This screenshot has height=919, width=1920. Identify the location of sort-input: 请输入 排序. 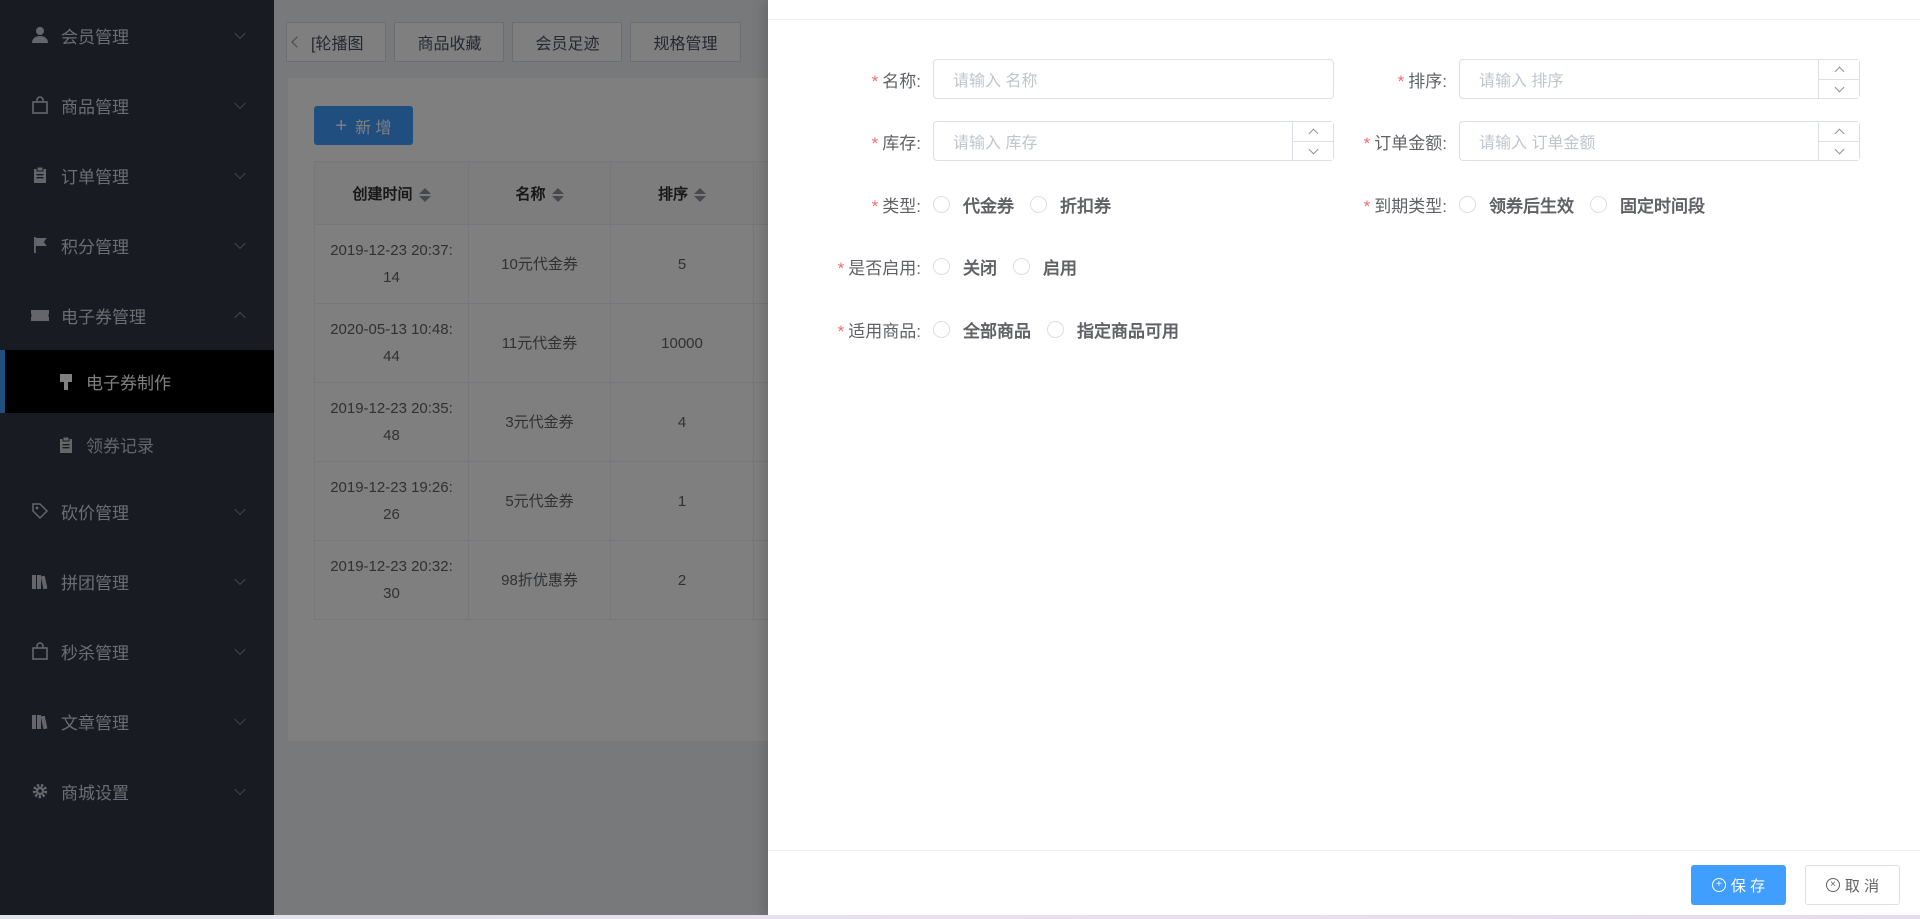
(1659, 79).